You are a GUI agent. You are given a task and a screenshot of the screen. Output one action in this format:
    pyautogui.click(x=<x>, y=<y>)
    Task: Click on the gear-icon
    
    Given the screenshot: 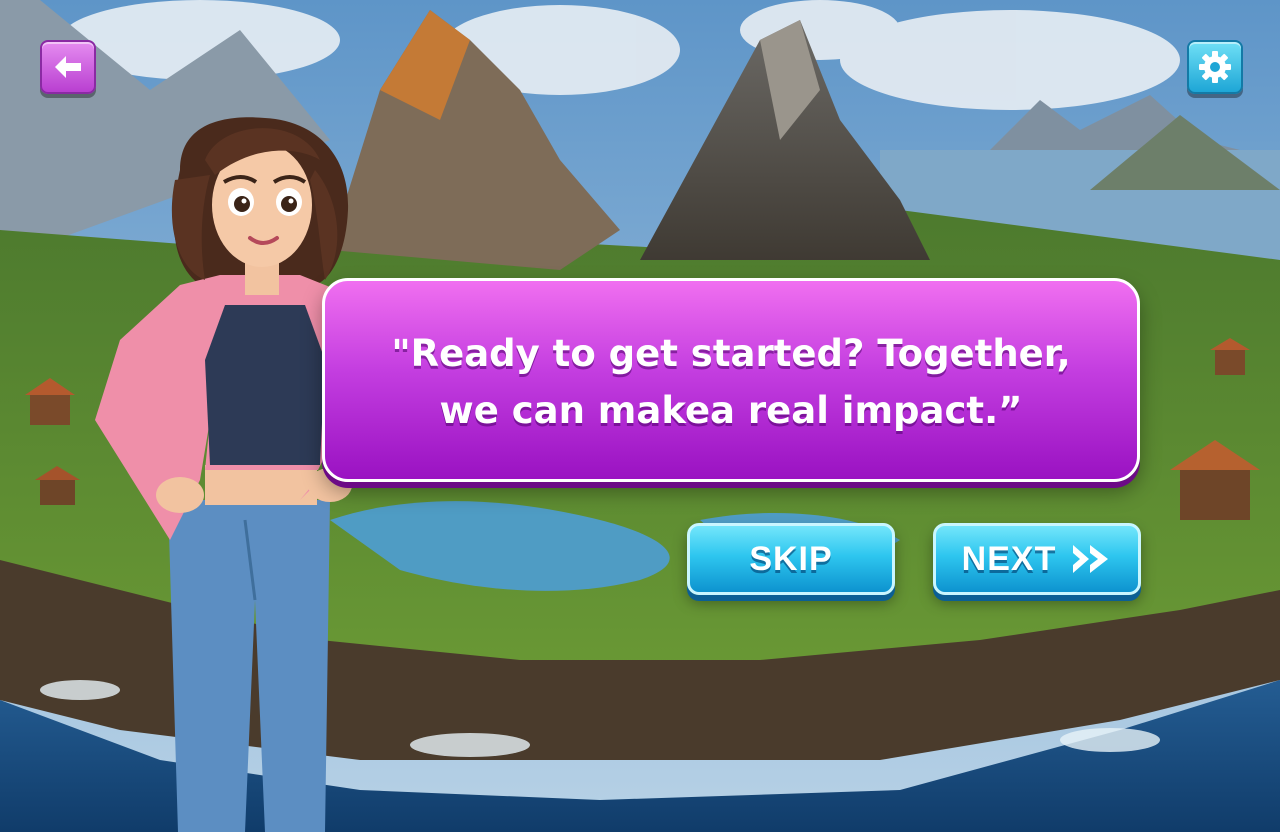 What is the action you would take?
    pyautogui.click(x=1215, y=67)
    